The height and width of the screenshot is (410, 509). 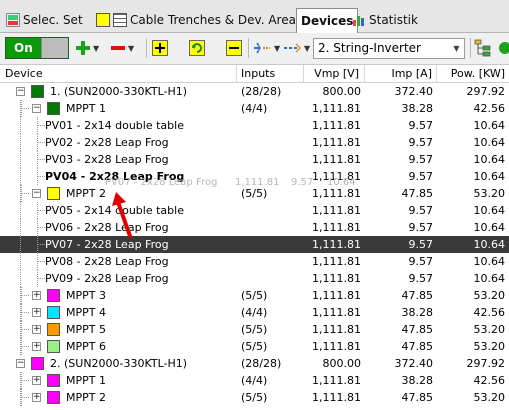 What do you see at coordinates (389, 48) in the screenshot?
I see `inverter-type-select: 2. String-Inverter ▼` at bounding box center [389, 48].